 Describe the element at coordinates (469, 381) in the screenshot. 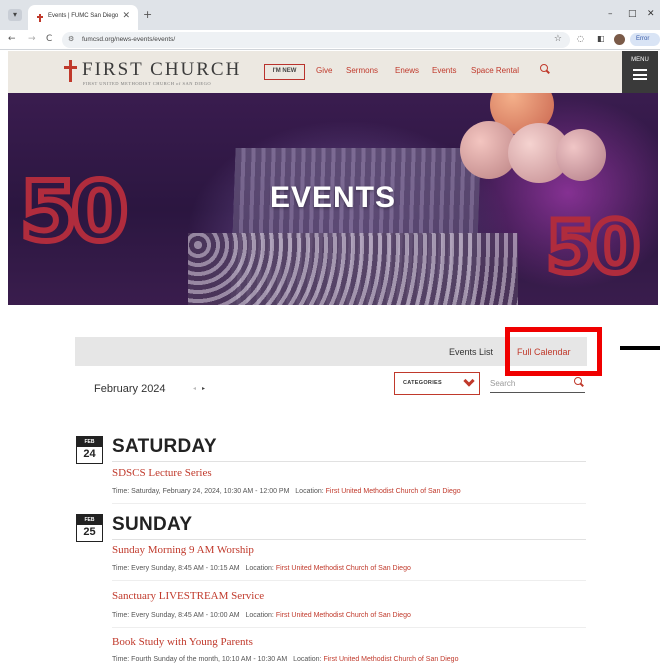

I see `chevron-down-icon` at that location.